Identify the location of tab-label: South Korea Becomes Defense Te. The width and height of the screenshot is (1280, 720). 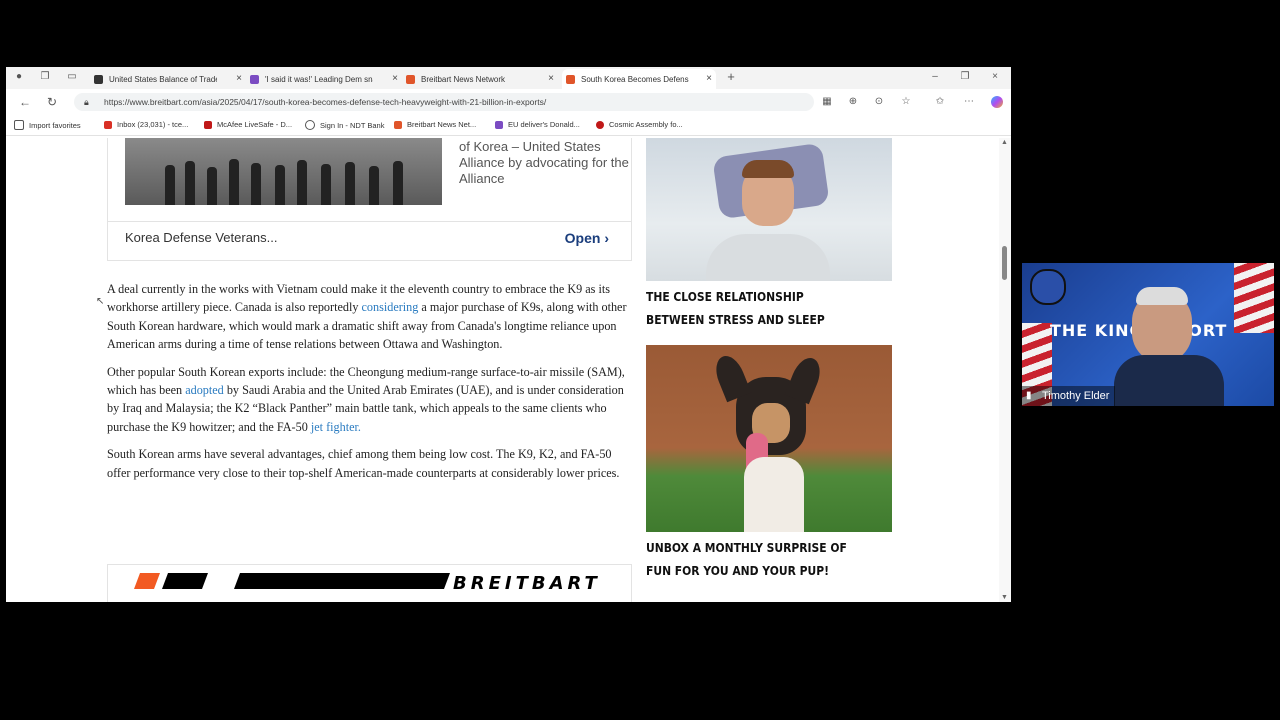
(635, 79).